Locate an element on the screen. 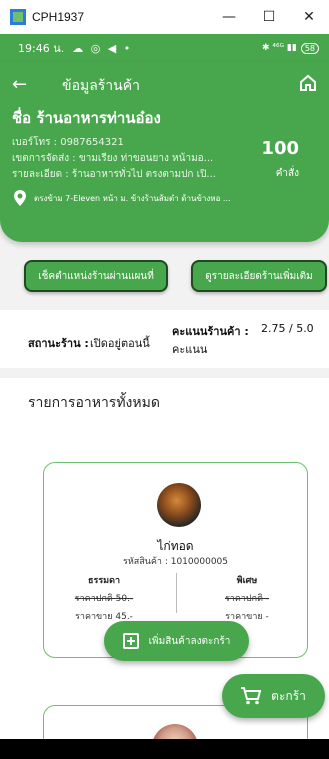  cart-icon is located at coordinates (251, 696).